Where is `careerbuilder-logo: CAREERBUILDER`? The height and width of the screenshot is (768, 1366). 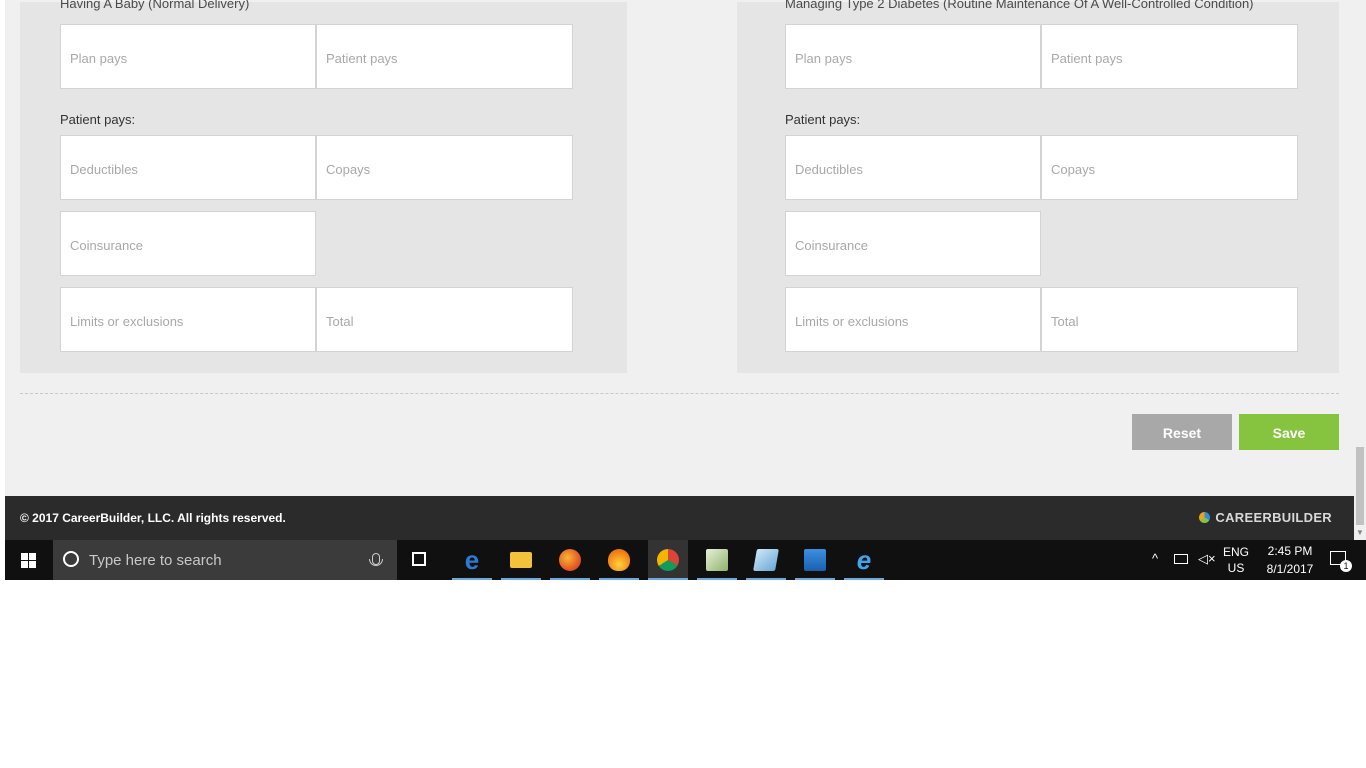
careerbuilder-logo: CAREERBUILDER is located at coordinates (1265, 517).